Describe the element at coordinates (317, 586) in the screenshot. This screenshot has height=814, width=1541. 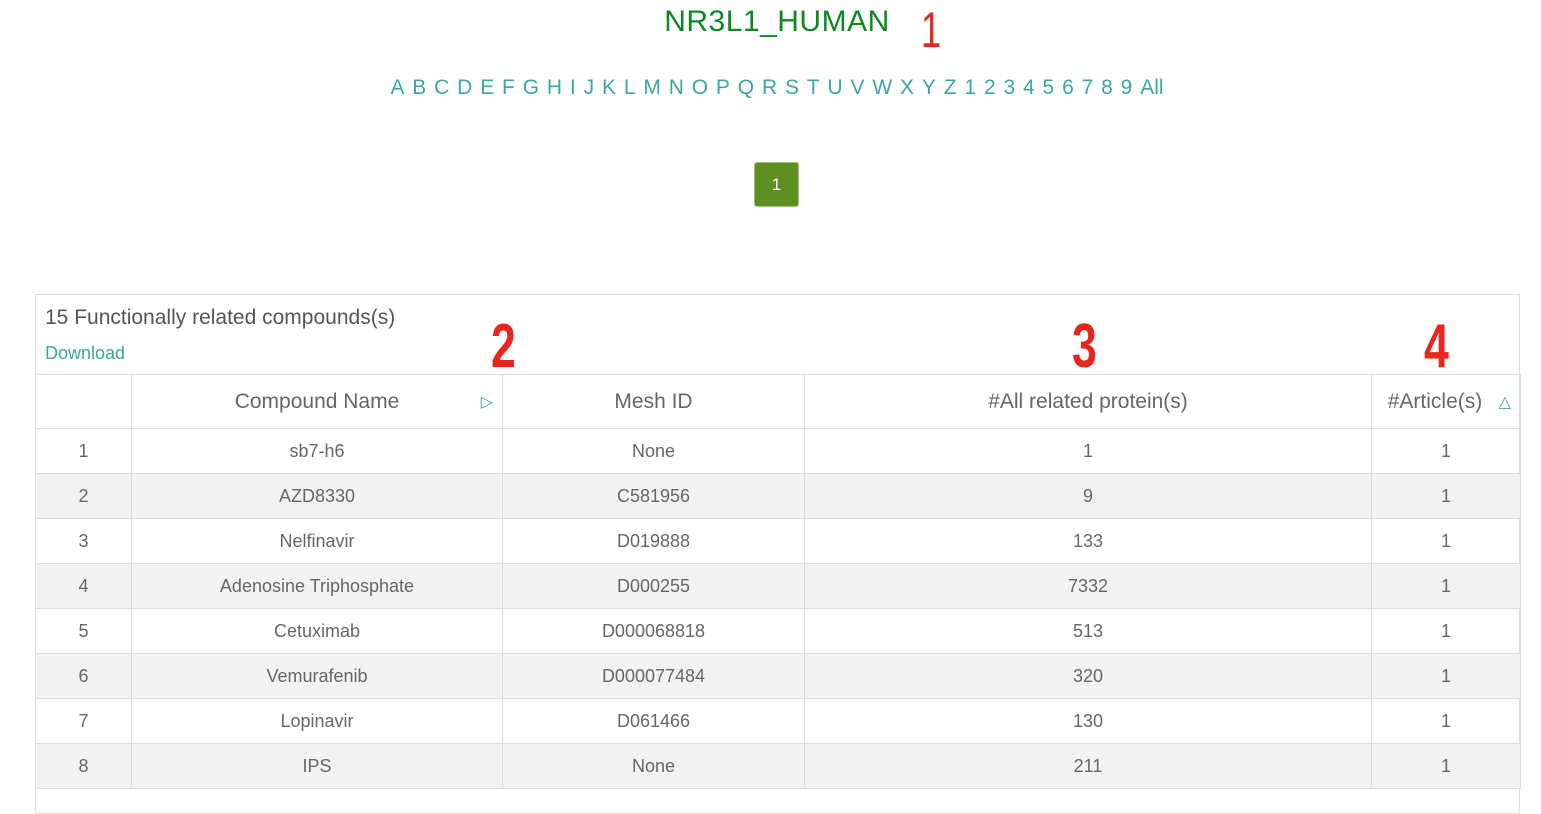
I see `compound-name-link: Adenosine Triphosphate` at that location.